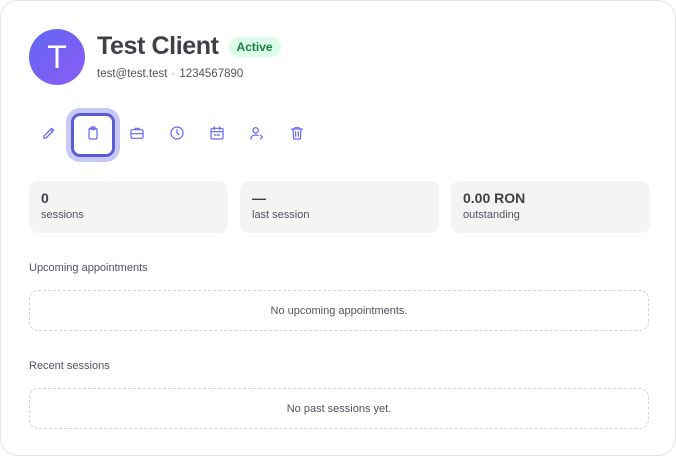 Image resolution: width=676 pixels, height=456 pixels. I want to click on stat-last-session: — last session, so click(339, 207).